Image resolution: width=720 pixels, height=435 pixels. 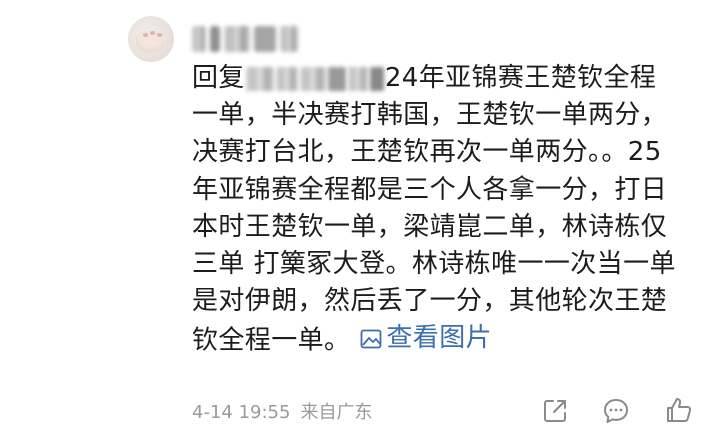 I want to click on avatar, so click(x=151, y=39).